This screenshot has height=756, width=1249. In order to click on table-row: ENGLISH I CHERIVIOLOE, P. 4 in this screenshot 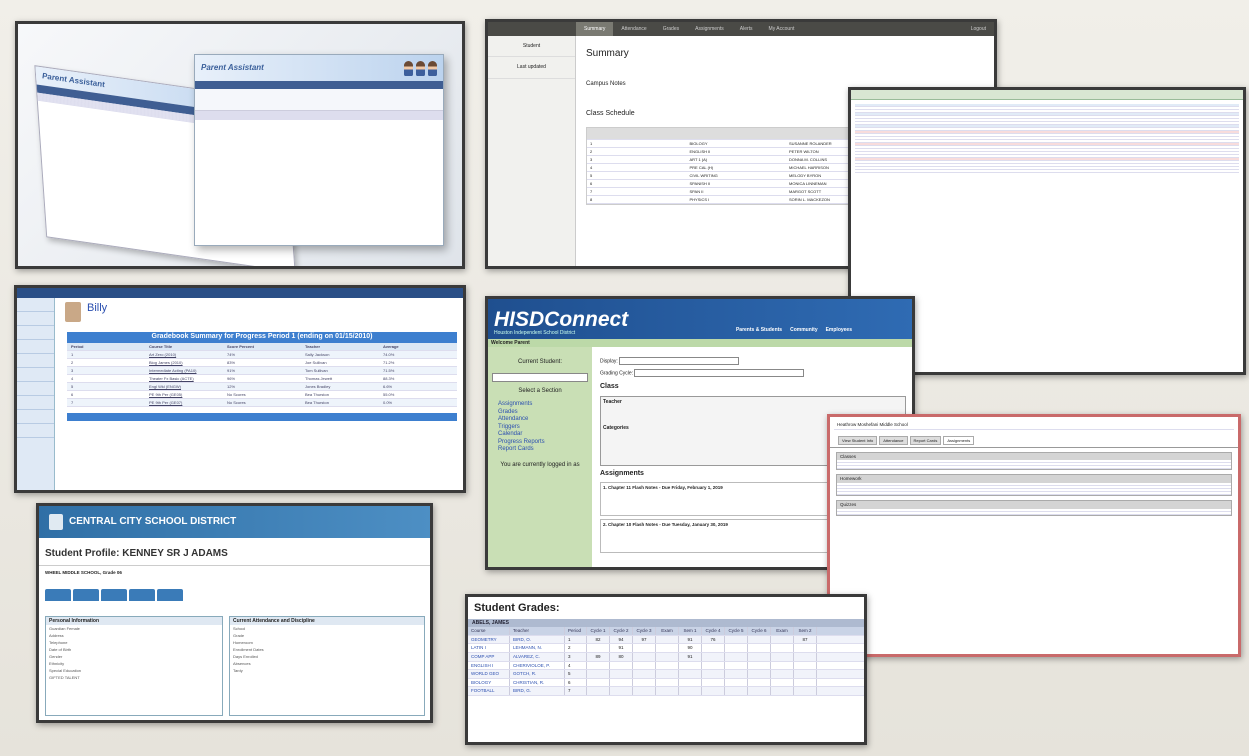, I will do `click(666, 666)`.